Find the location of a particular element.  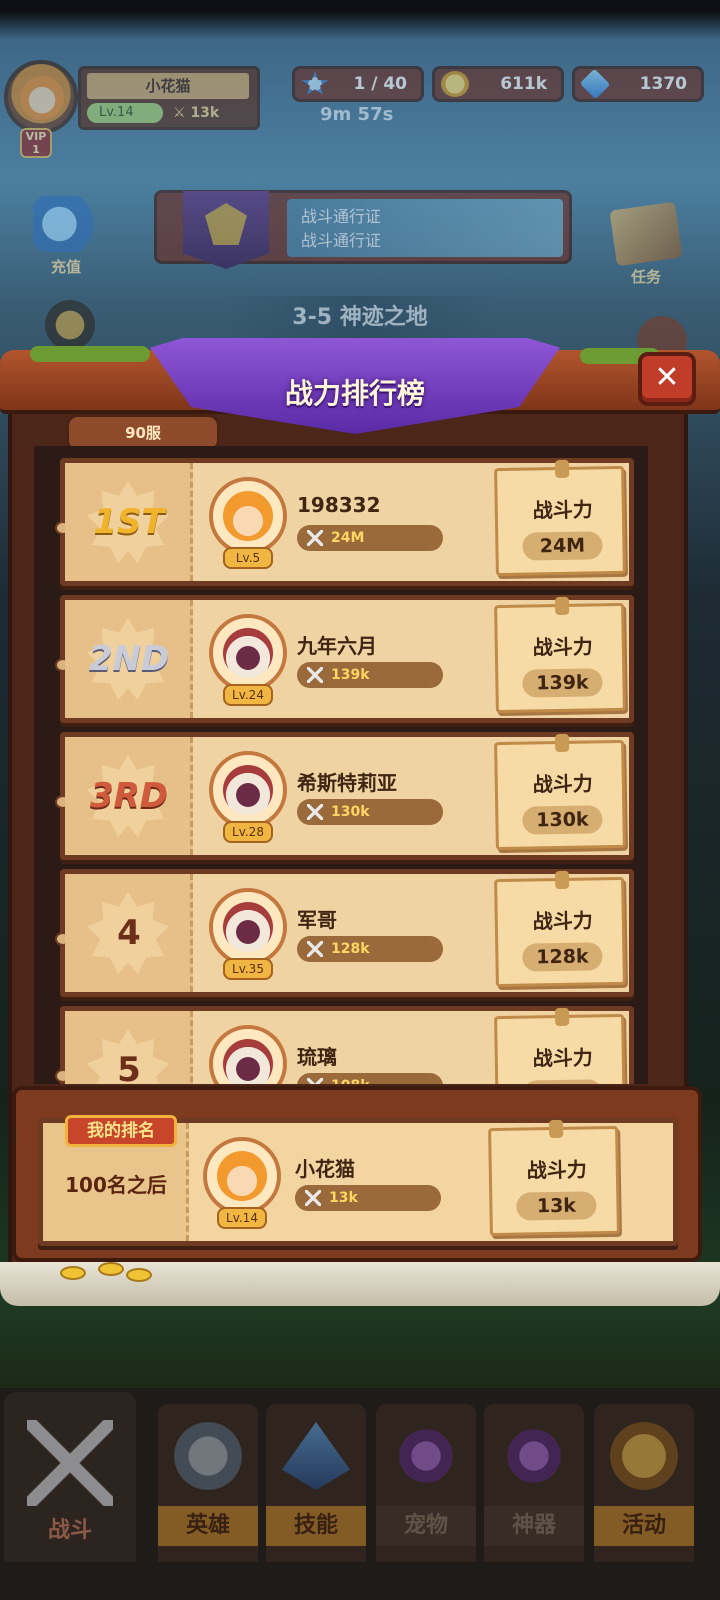

battle-pass-banner: 战斗通行证 战斗通行证 is located at coordinates (363, 229).